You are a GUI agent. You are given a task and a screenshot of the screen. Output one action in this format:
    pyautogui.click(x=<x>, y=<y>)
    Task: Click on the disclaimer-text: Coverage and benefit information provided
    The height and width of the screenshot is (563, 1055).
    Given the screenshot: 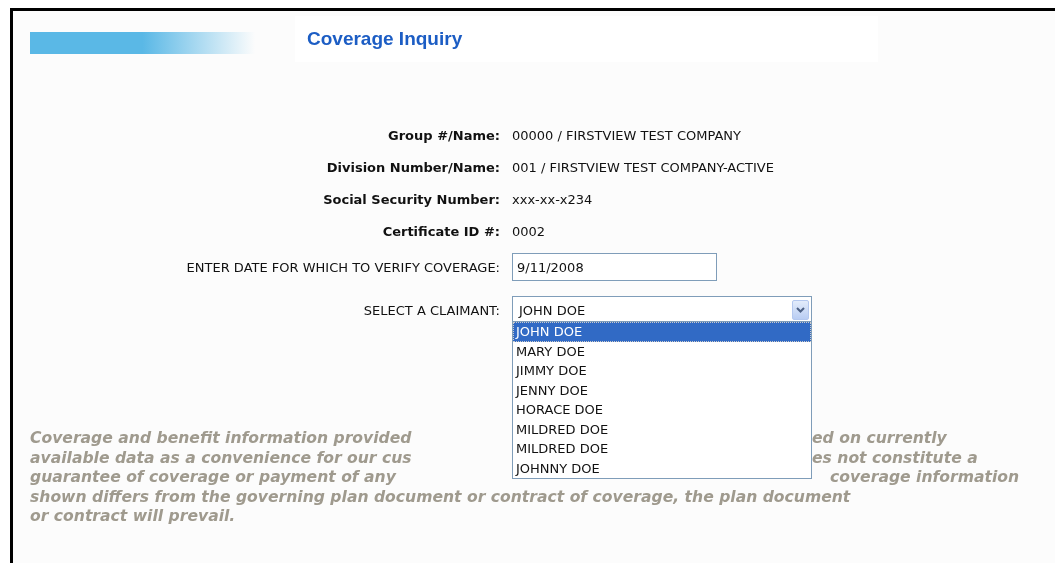 What is the action you would take?
    pyautogui.click(x=221, y=438)
    